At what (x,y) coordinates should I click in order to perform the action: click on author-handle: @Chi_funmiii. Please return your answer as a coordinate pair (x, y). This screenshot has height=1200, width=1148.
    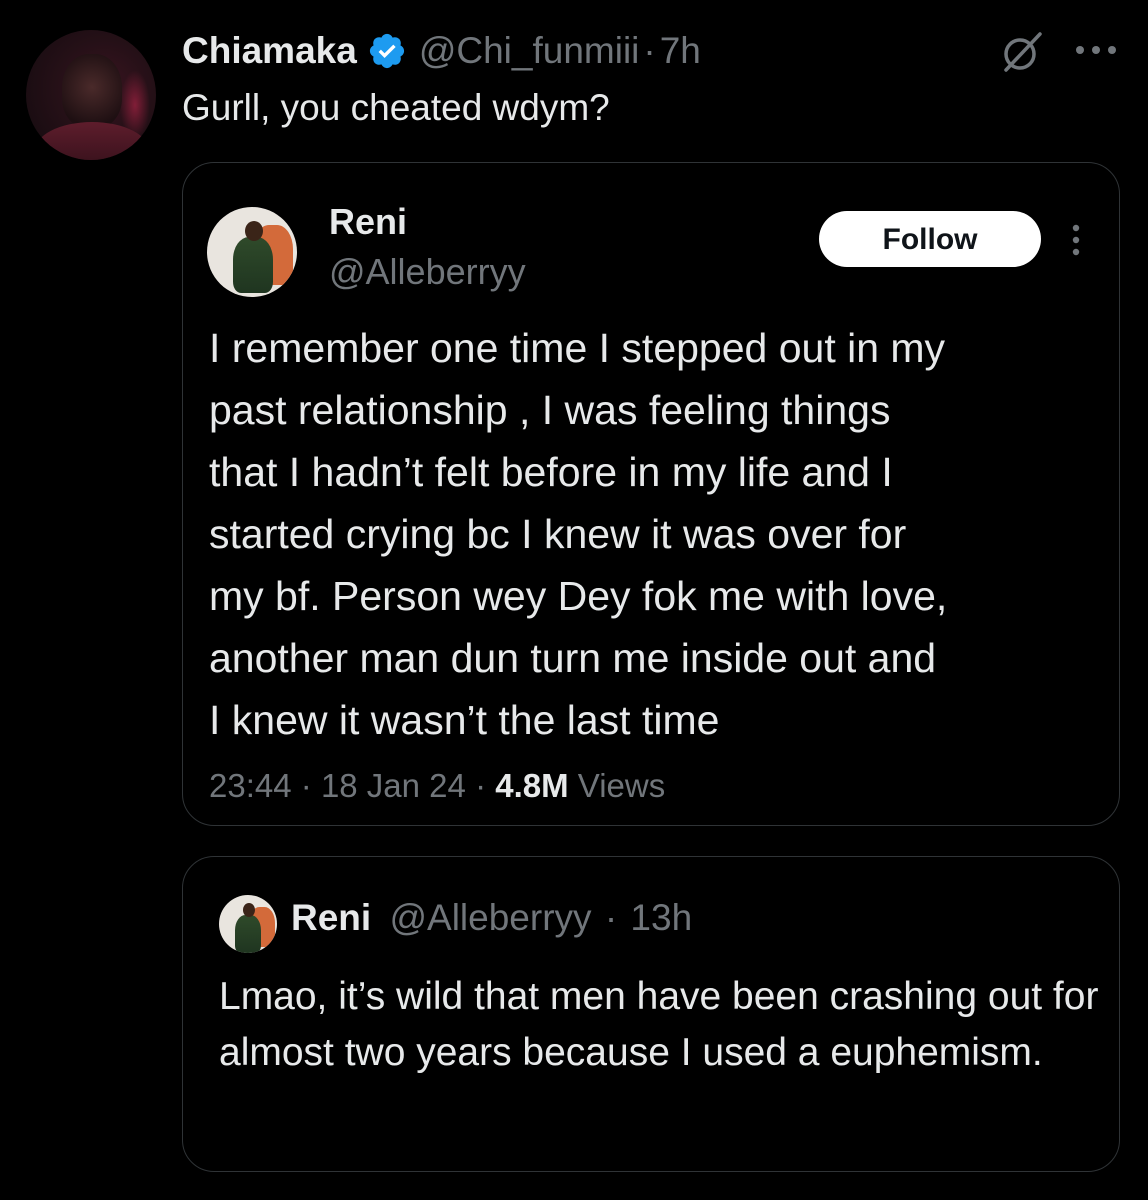
    Looking at the image, I should click on (529, 51).